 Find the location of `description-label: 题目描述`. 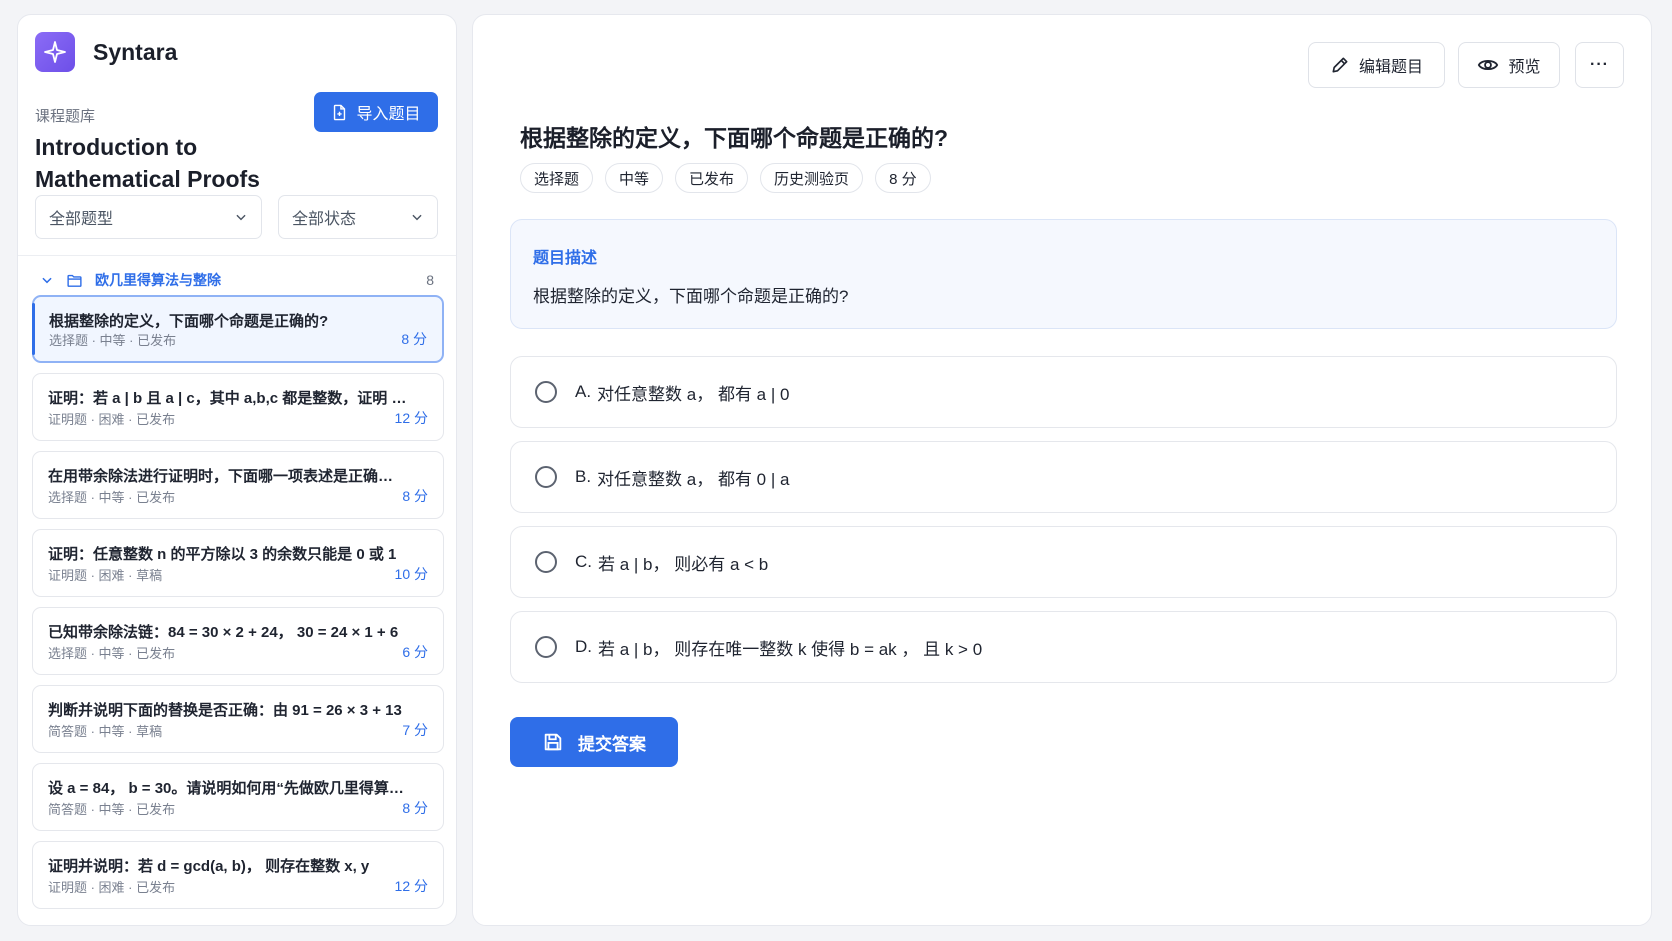

description-label: 题目描述 is located at coordinates (565, 258).